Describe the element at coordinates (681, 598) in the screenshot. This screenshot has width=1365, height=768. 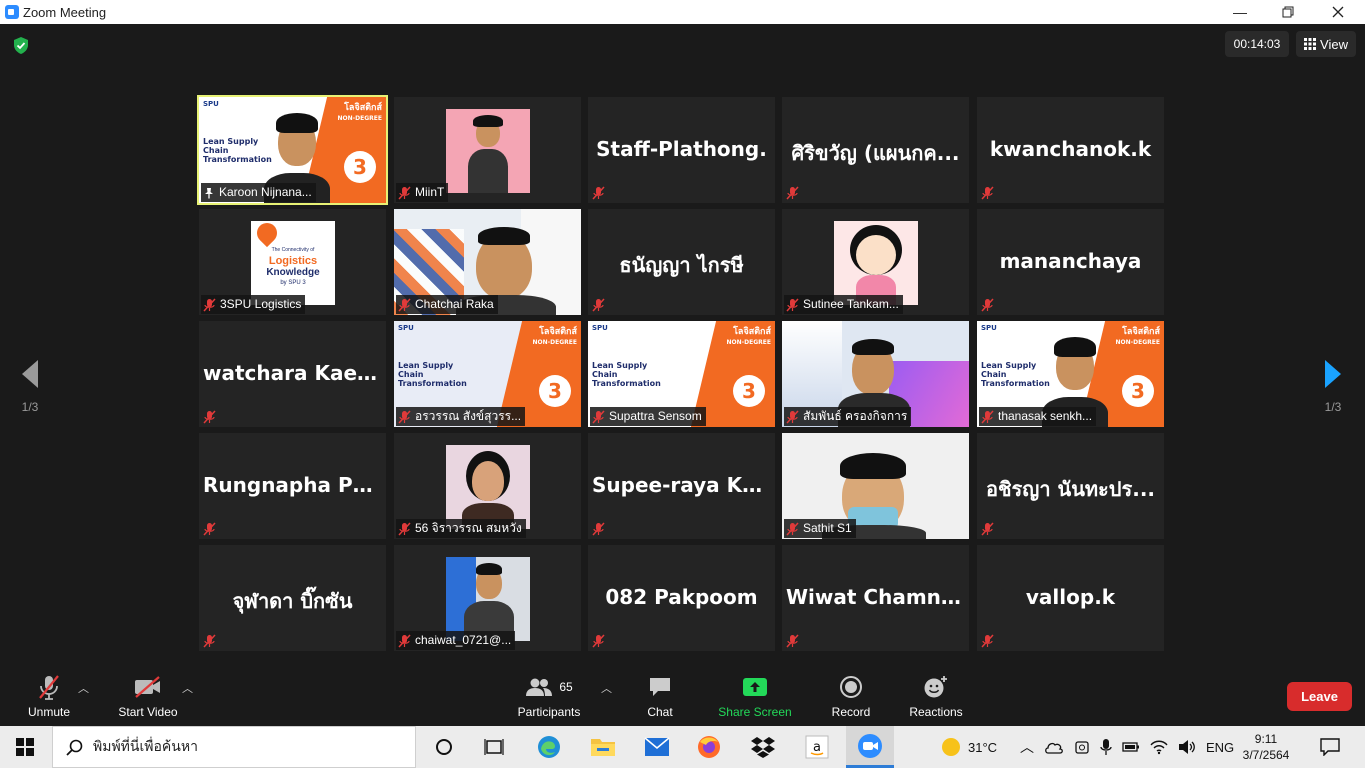
I see `participant-tile: 082 Pakpoom` at that location.